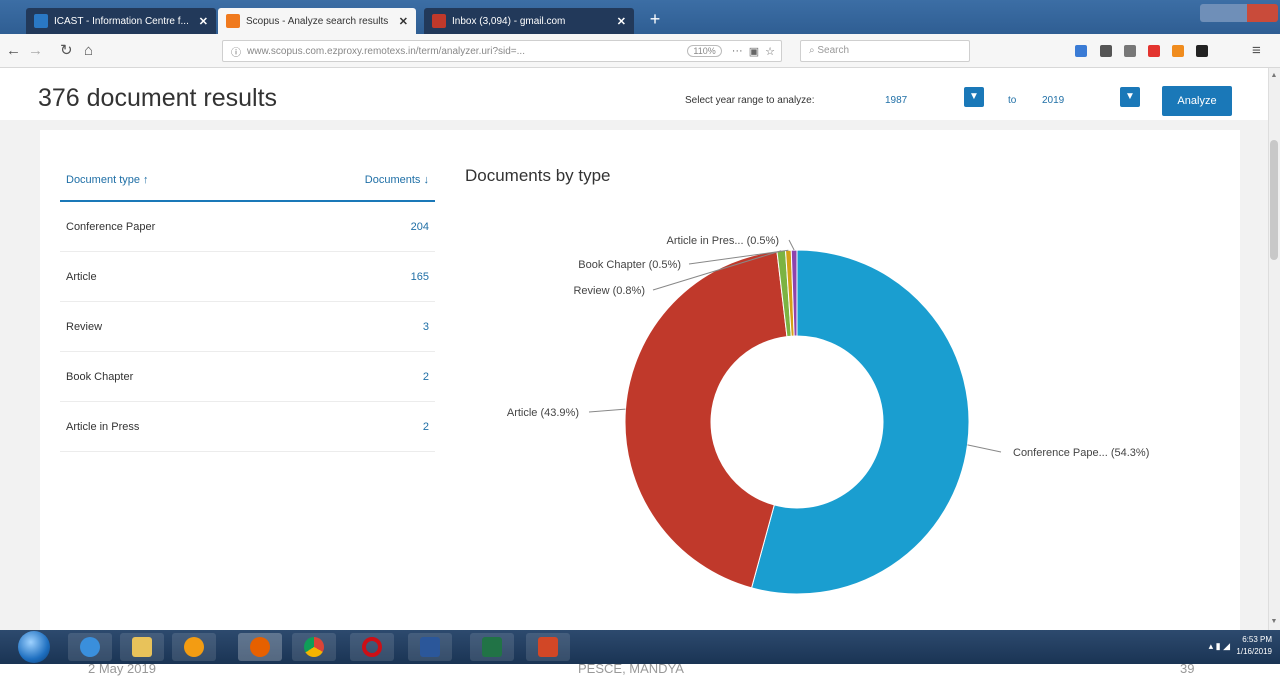 Image resolution: width=1280 pixels, height=676 pixels. What do you see at coordinates (236, 51) in the screenshot?
I see `site-info-icon: ⓘ` at bounding box center [236, 51].